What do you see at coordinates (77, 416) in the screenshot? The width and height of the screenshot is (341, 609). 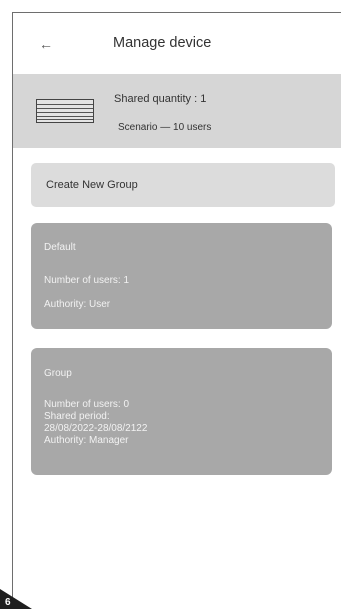 I see `shared-period-label: Shared period:` at bounding box center [77, 416].